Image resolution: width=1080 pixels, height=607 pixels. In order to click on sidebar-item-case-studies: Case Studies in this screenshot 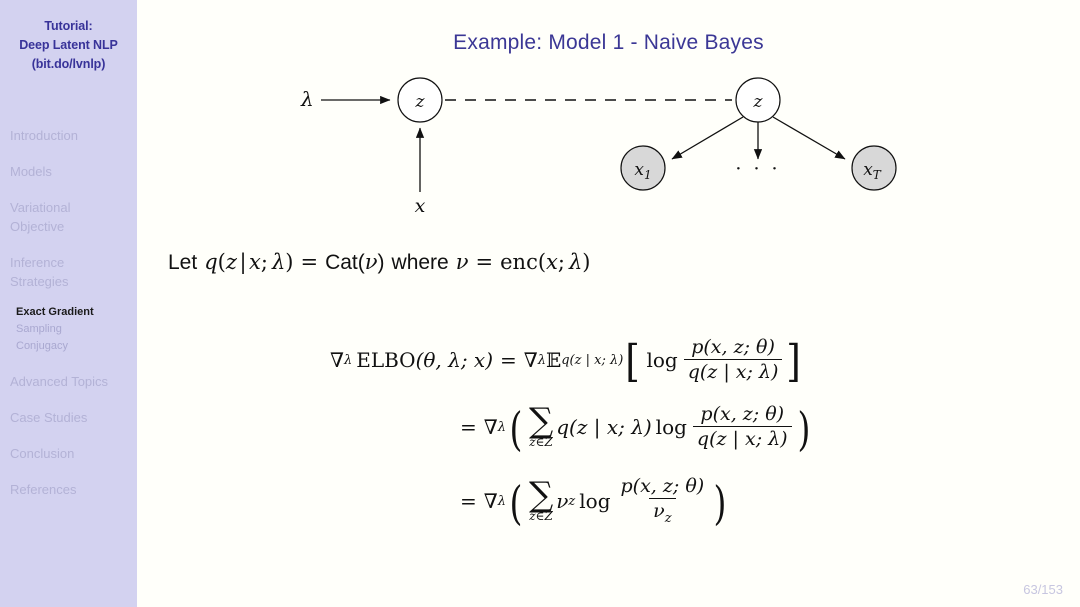, I will do `click(68, 417)`.